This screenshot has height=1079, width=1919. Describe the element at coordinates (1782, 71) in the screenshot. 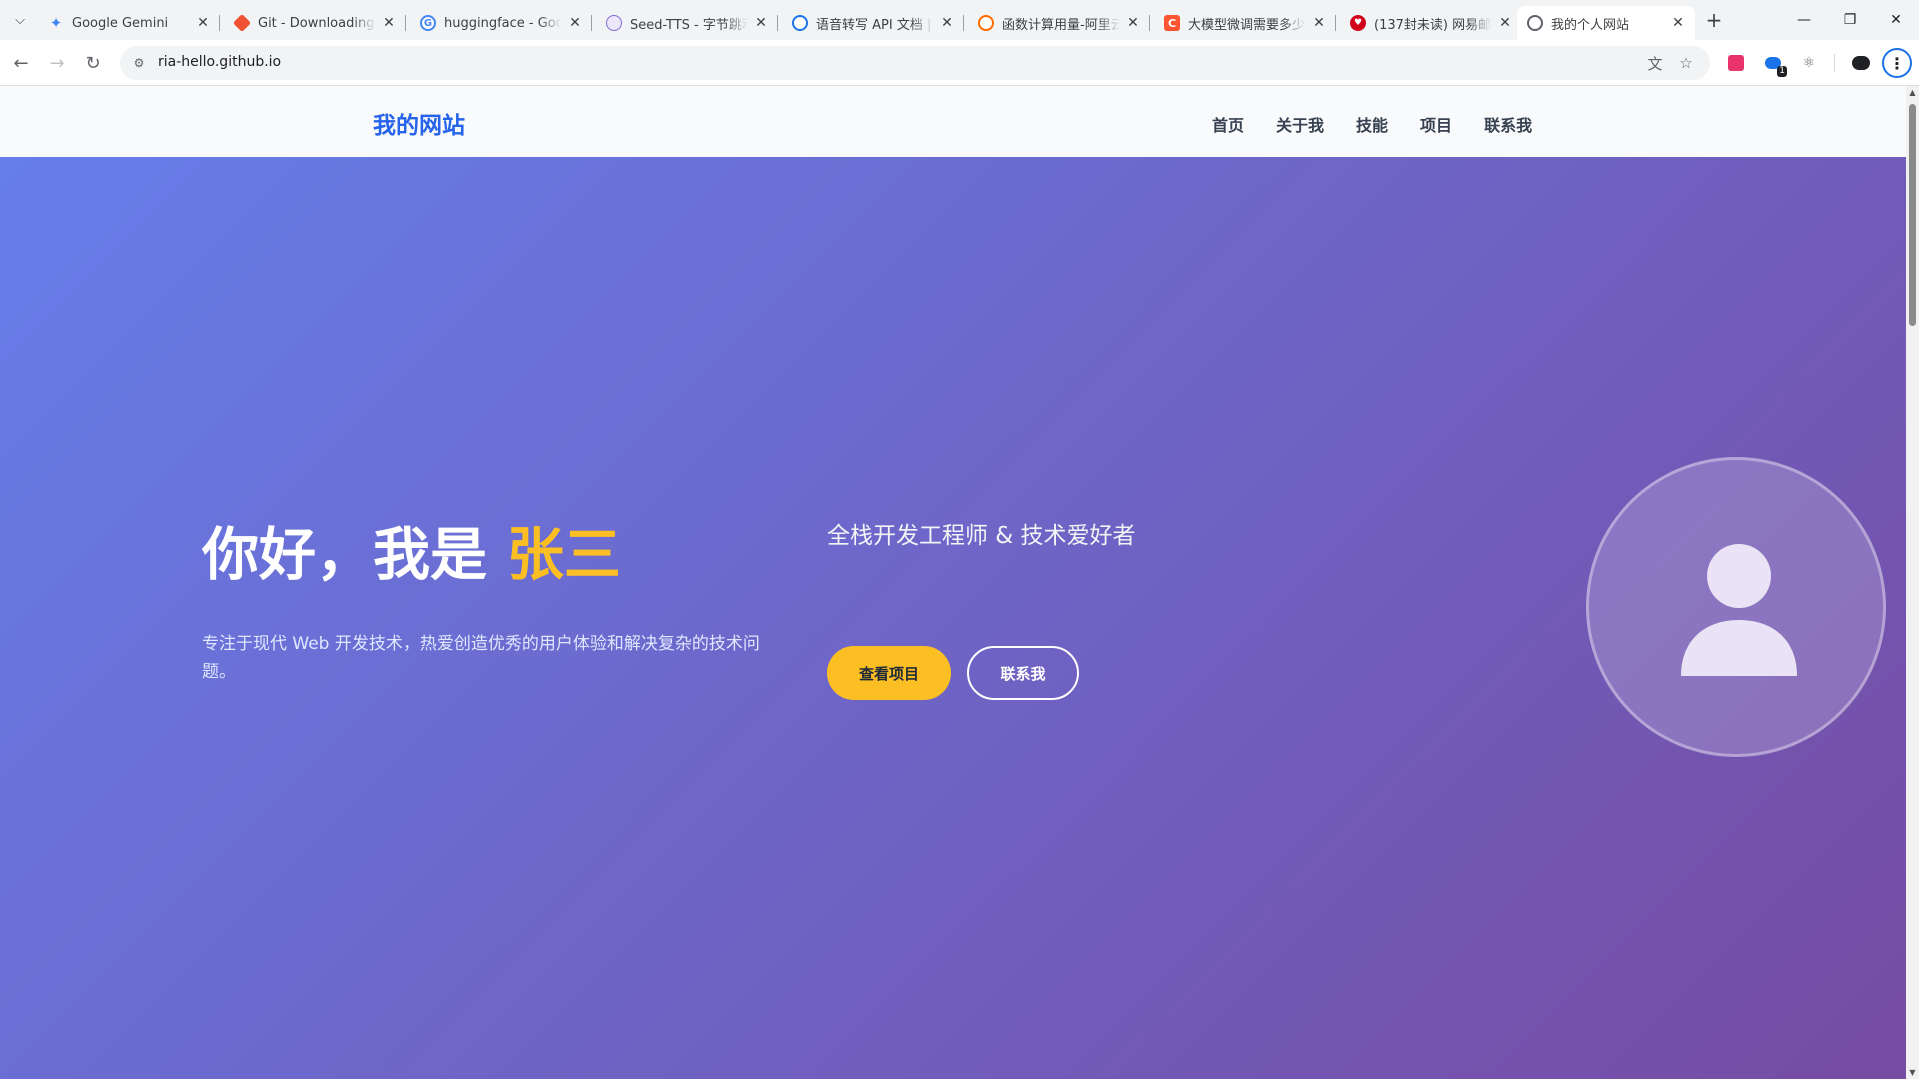

I see `extension-badge: 1` at that location.